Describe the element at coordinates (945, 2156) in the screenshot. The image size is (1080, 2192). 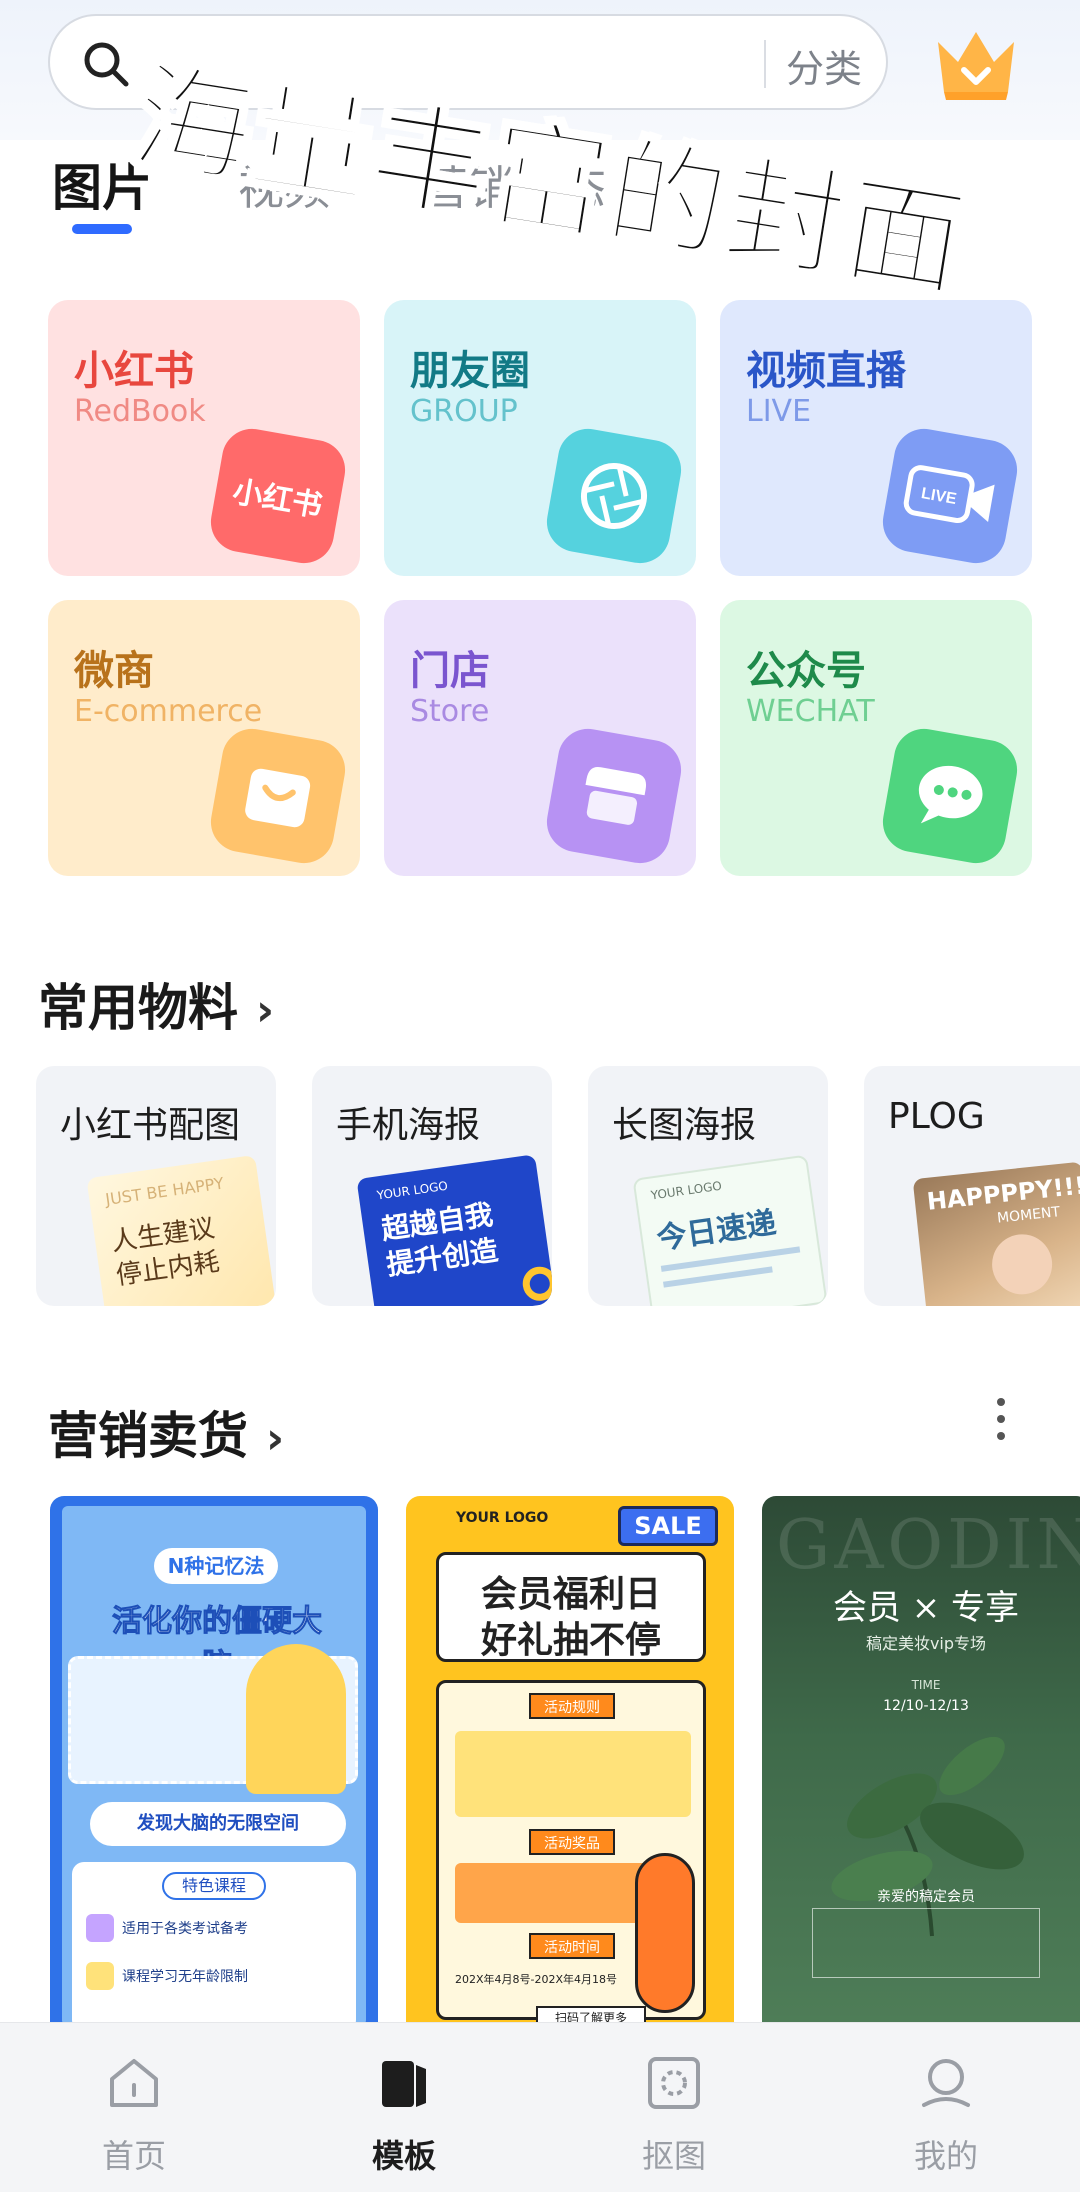
I see `nav-label: 我的` at that location.